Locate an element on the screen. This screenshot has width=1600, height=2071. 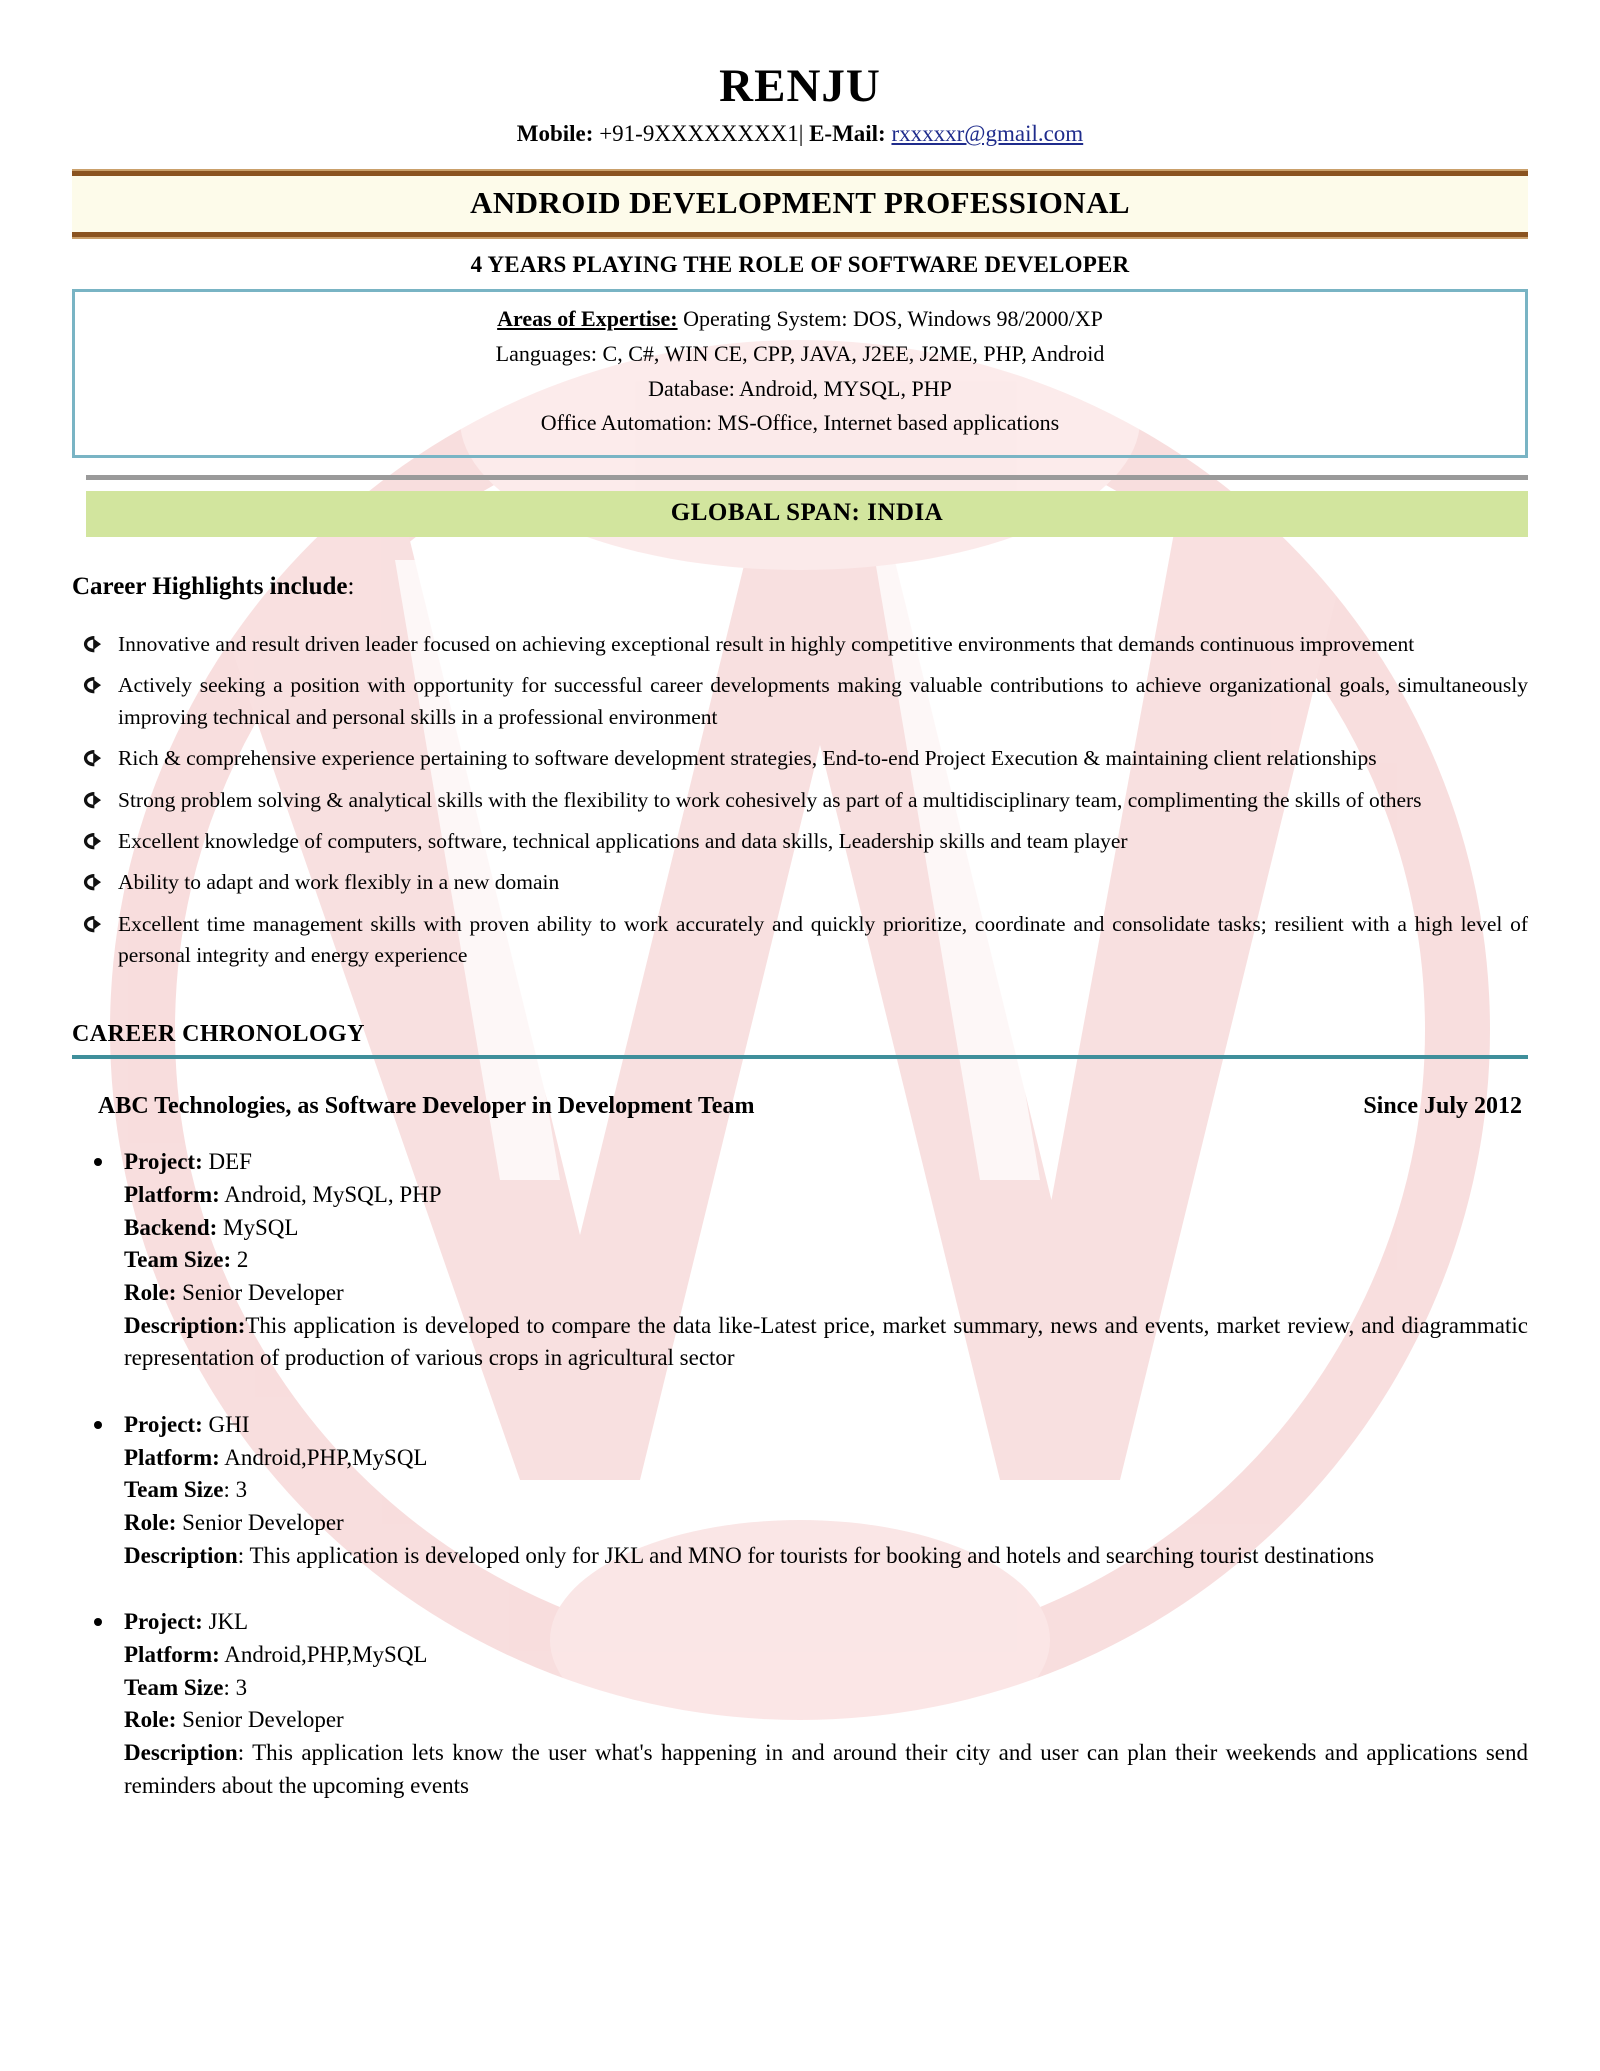
banner-title: ANDROID DEVELOPMENT PROFESSIONAL is located at coordinates (800, 203).